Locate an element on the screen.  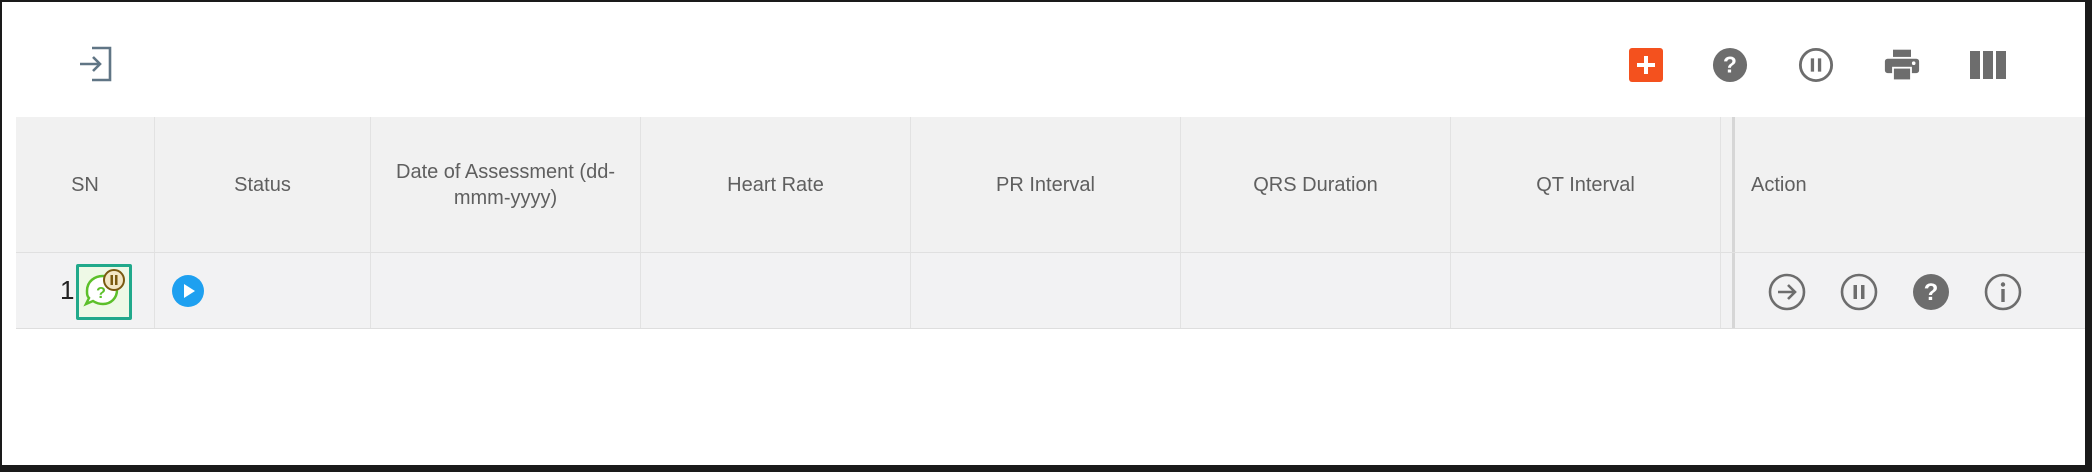
chat-question-paused-icon: ? is located at coordinates (104, 292).